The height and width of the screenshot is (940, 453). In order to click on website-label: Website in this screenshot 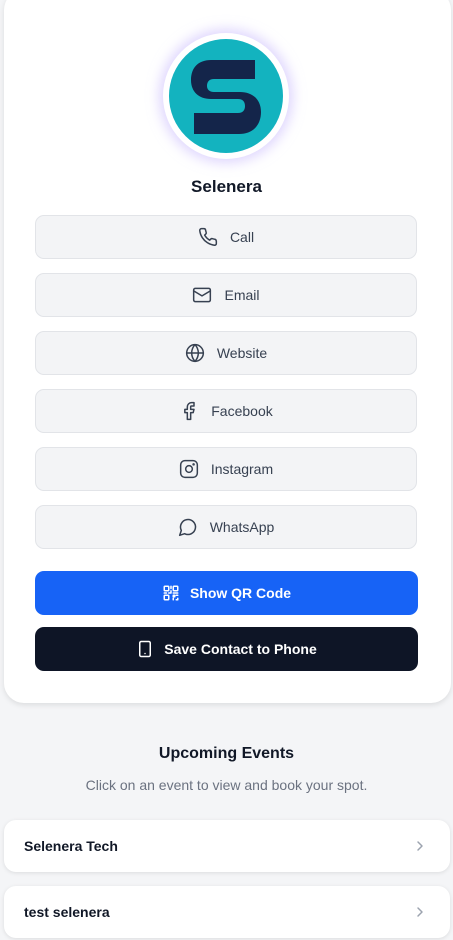, I will do `click(242, 353)`.